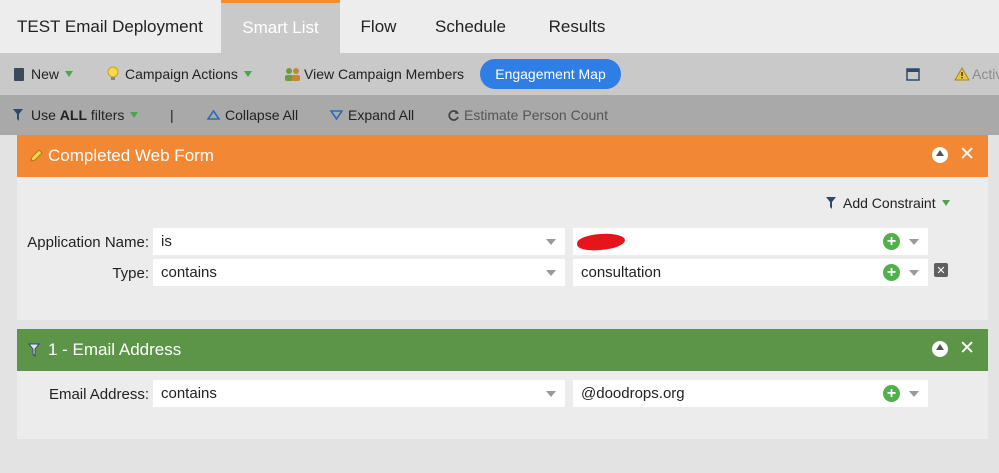 This screenshot has width=999, height=473. I want to click on tab-smart-list: Smart List, so click(280, 26).